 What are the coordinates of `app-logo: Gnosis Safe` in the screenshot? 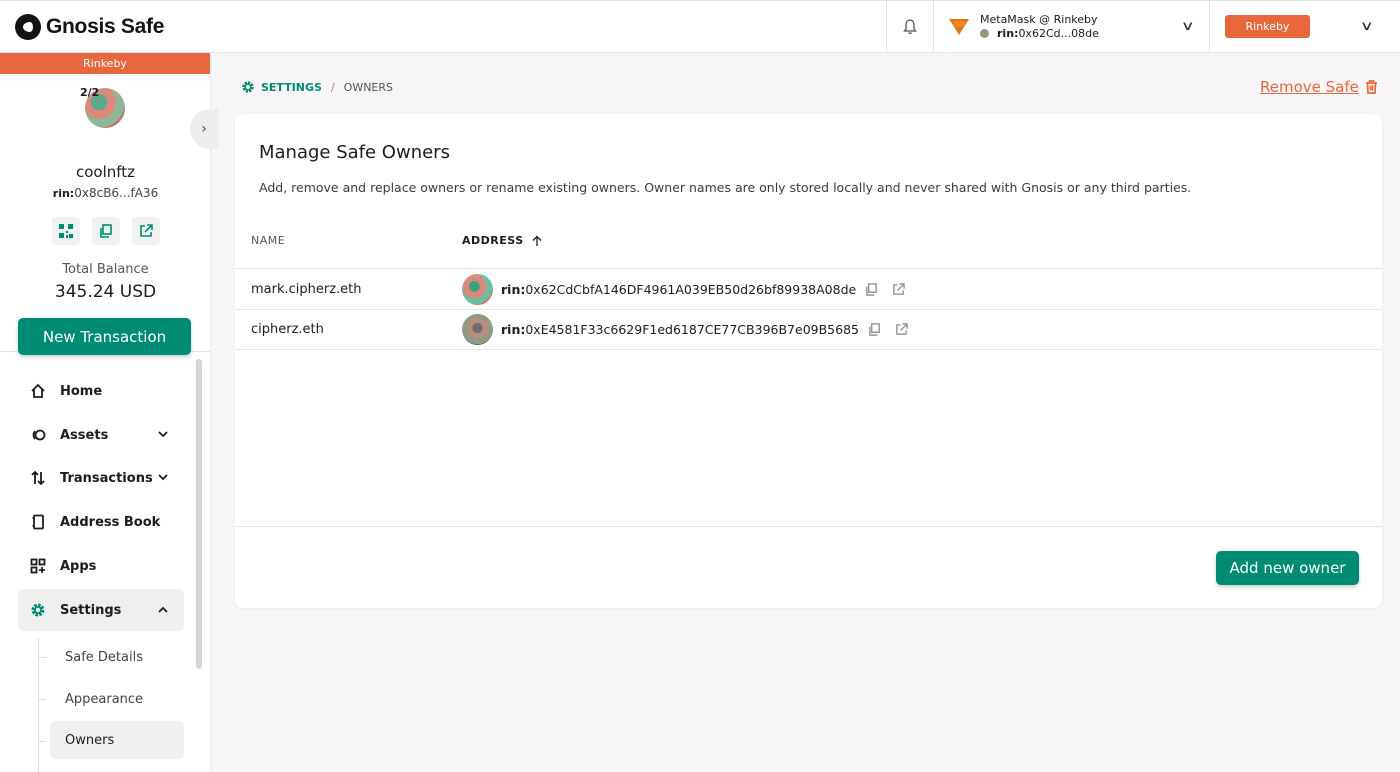 It's located at (89, 26).